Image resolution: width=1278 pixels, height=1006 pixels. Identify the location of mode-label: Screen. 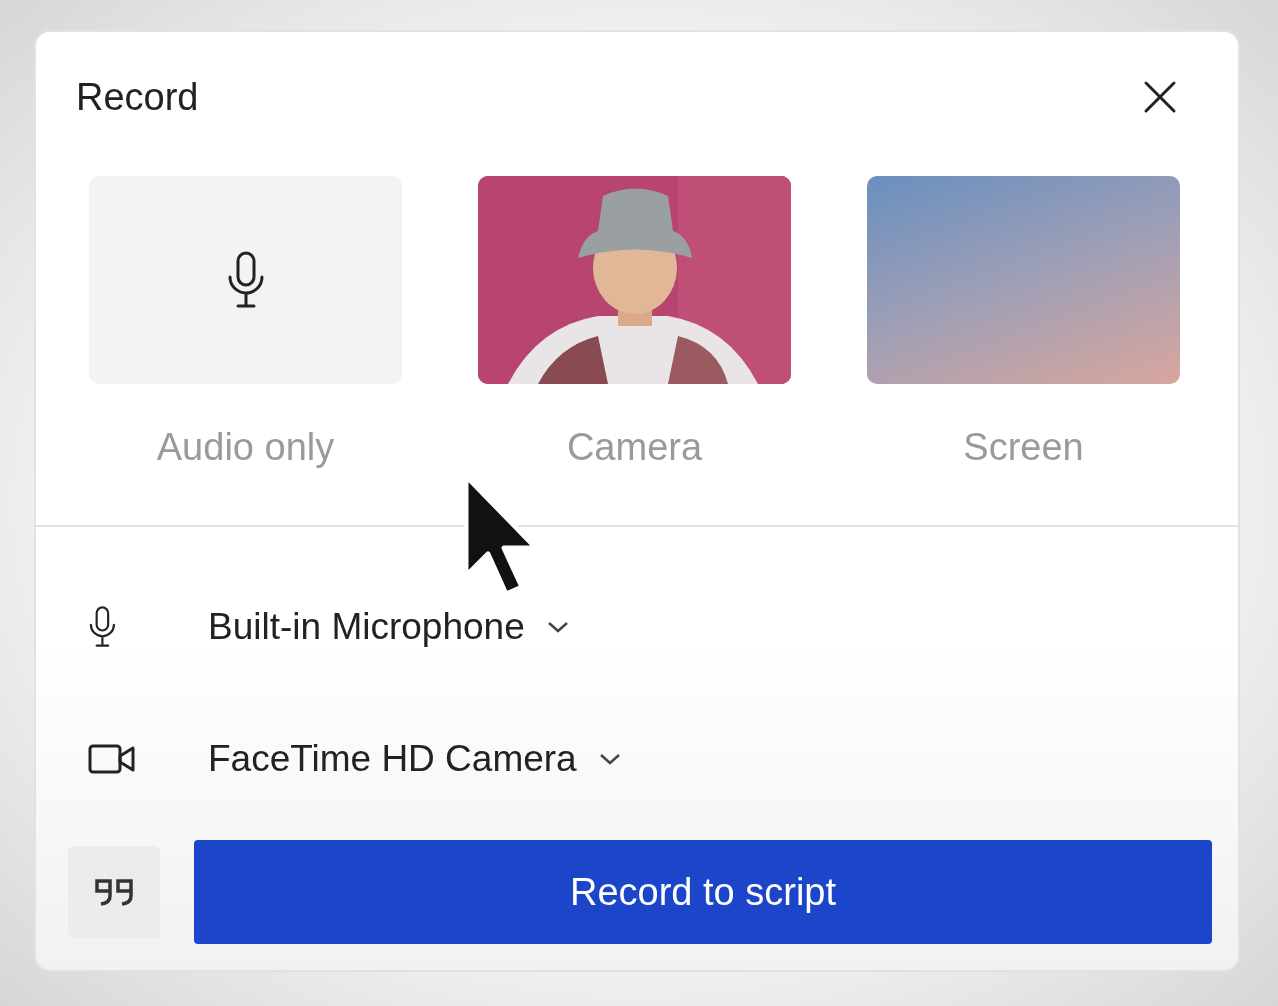
(1023, 447).